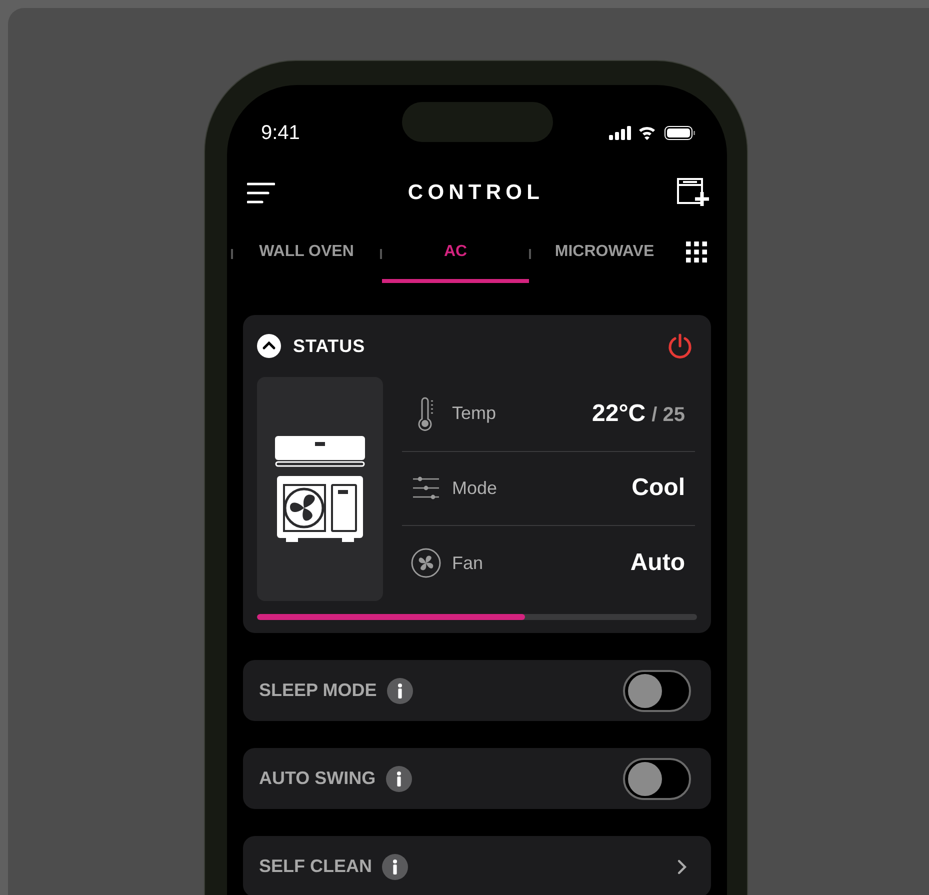 Image resolution: width=929 pixels, height=895 pixels. What do you see at coordinates (680, 346) in the screenshot?
I see `power-icon` at bounding box center [680, 346].